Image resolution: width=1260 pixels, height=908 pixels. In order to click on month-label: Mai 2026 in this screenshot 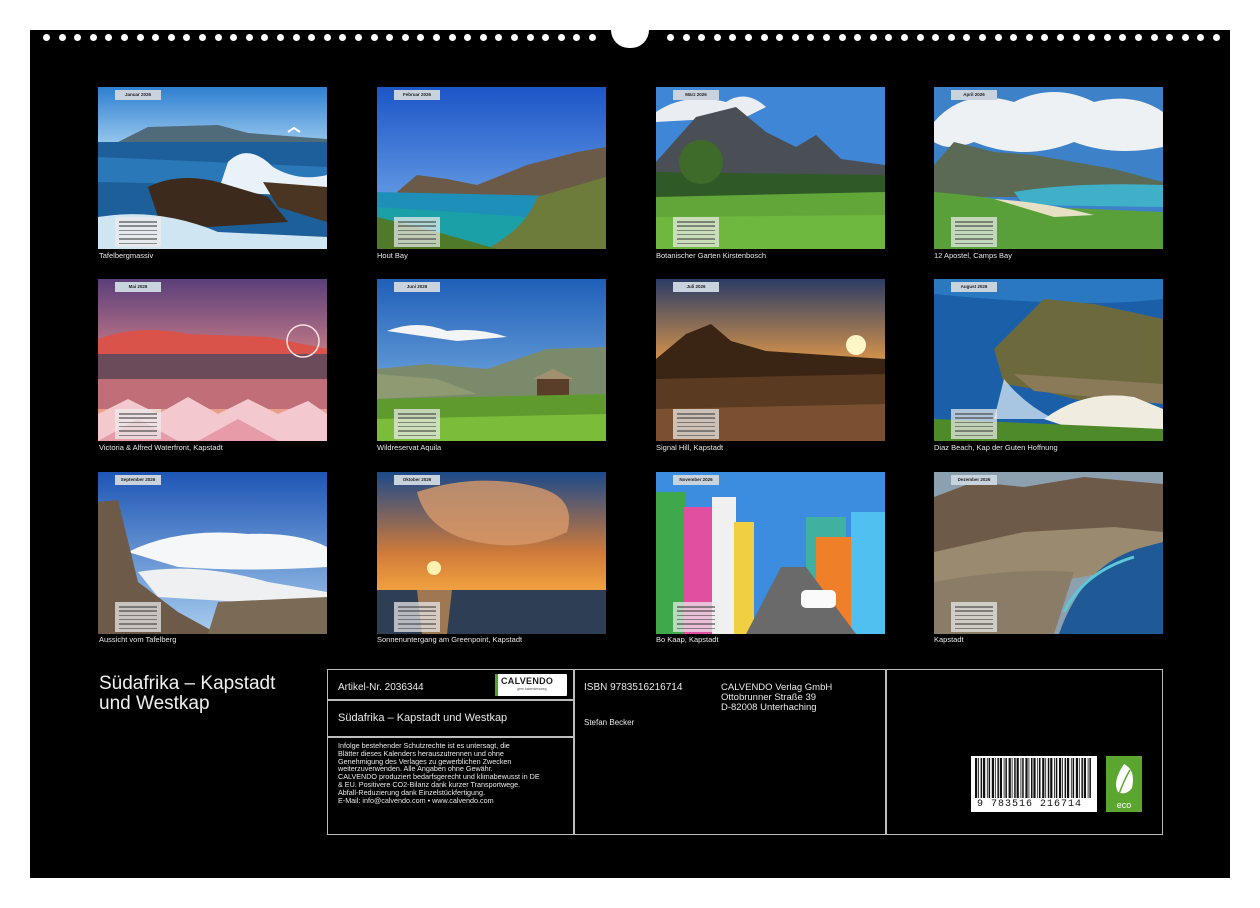, I will do `click(138, 287)`.